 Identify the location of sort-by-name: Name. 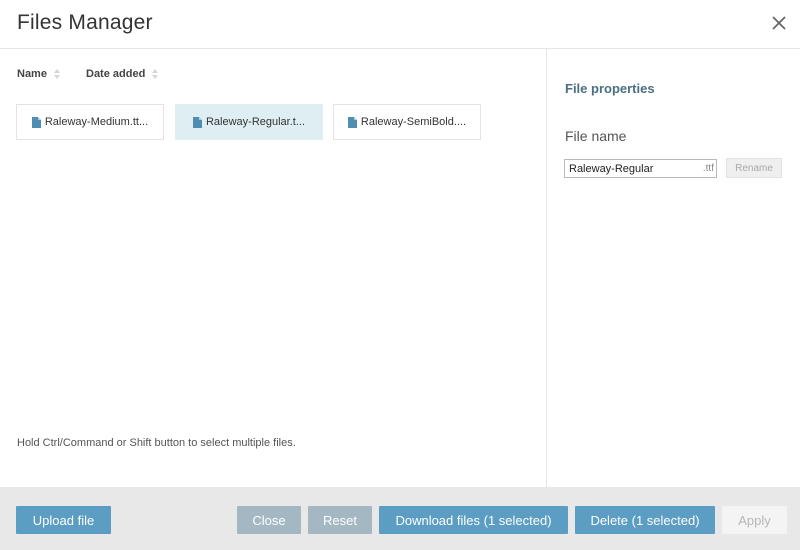
(38, 74).